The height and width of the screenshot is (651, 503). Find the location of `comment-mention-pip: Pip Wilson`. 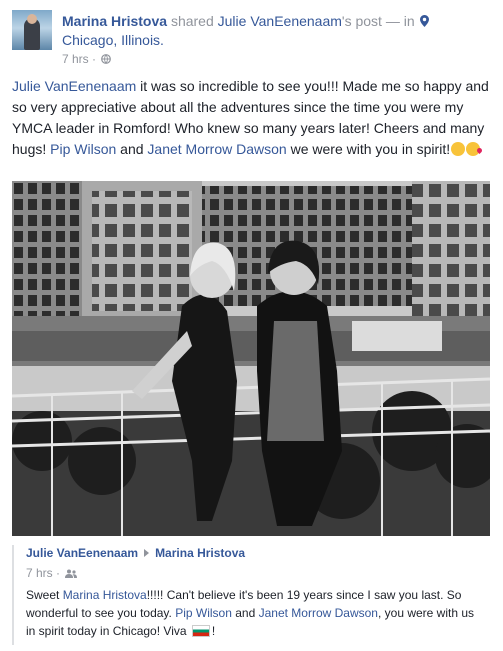

comment-mention-pip: Pip Wilson is located at coordinates (203, 613).